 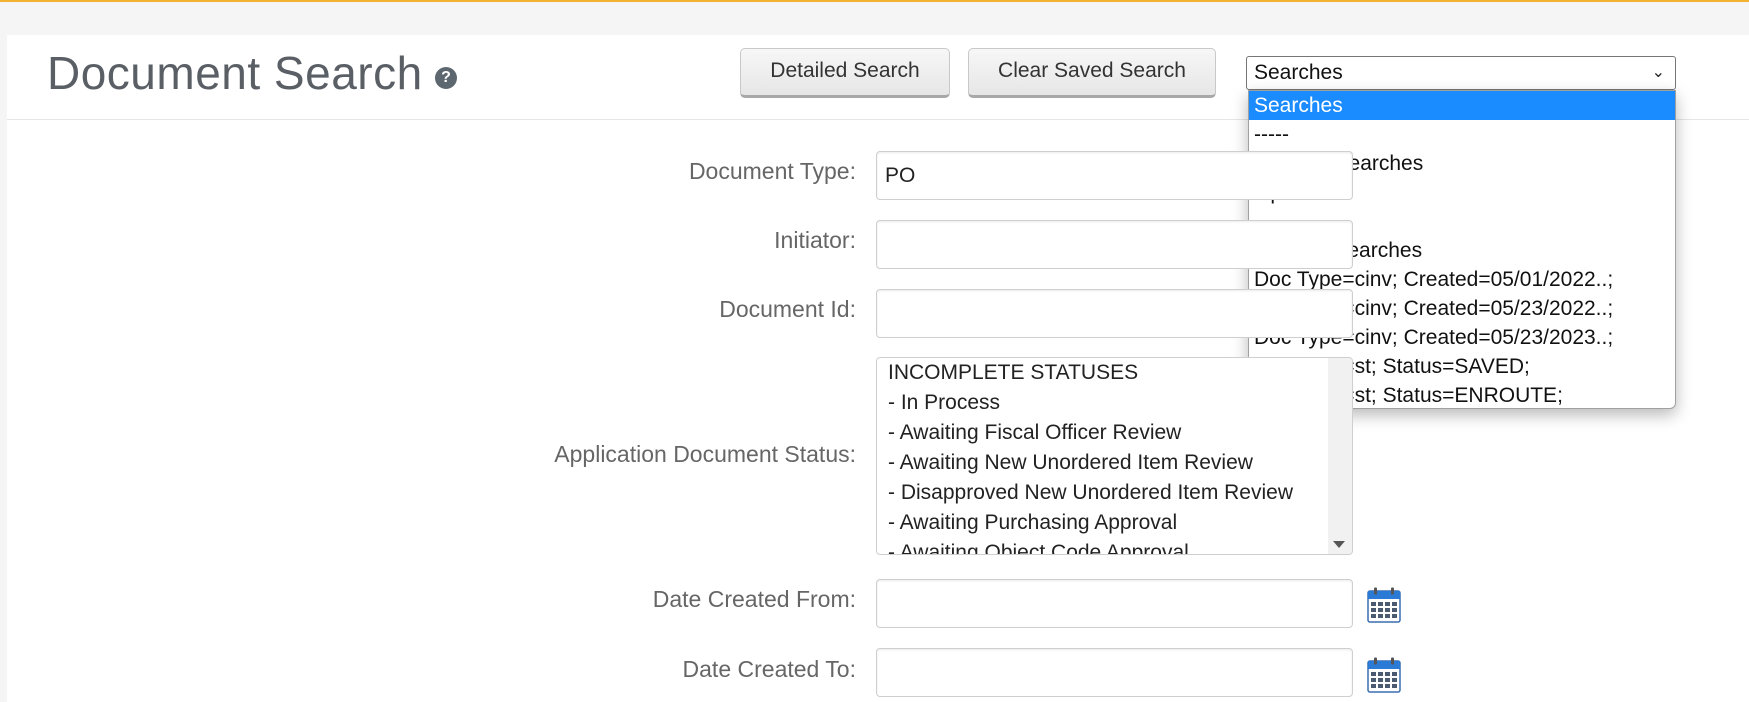 What do you see at coordinates (1340, 456) in the screenshot?
I see `listbox-scrollbar` at bounding box center [1340, 456].